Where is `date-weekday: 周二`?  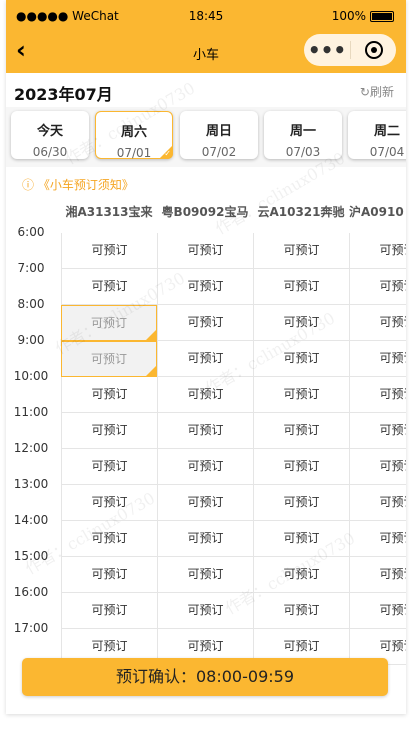 date-weekday: 周二 is located at coordinates (386, 131).